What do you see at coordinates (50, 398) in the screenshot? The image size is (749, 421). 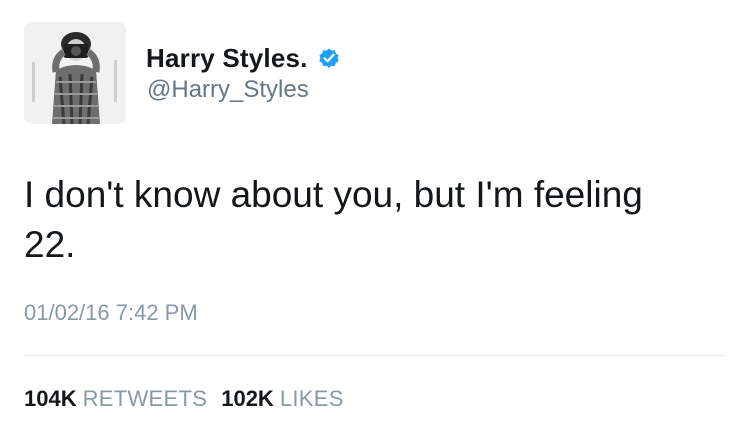 I see `retweets-count: 104K` at bounding box center [50, 398].